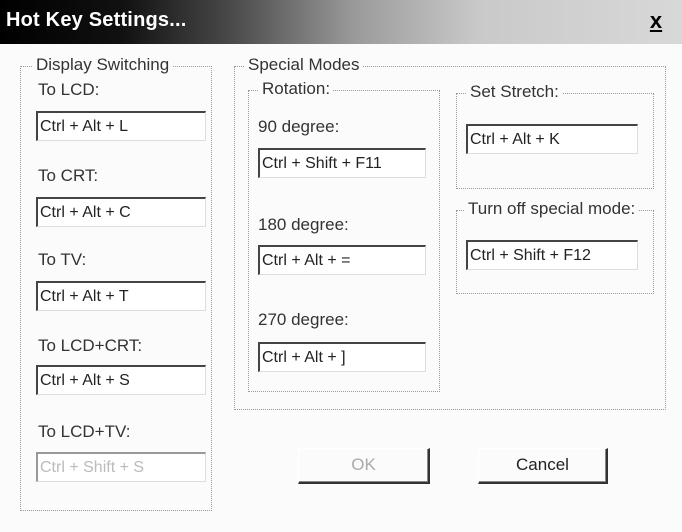 This screenshot has height=532, width=682. I want to click on set-stretch-hotkey-field: Ctrl + Alt + K, so click(552, 139).